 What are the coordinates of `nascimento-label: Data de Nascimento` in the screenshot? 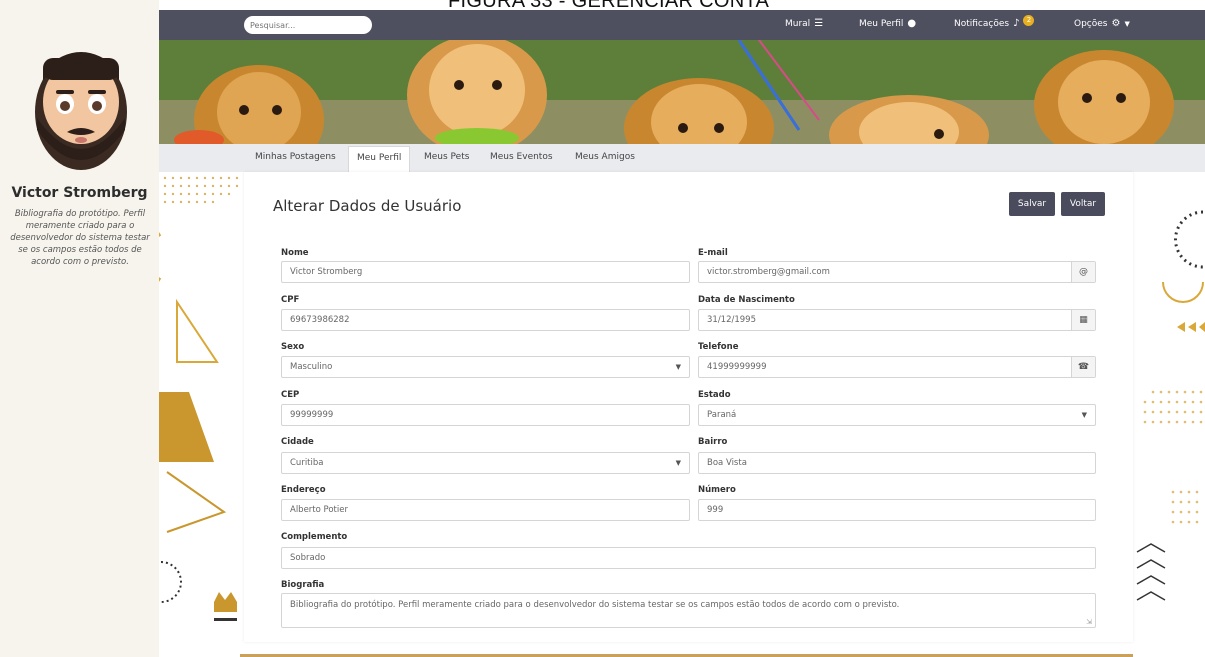 It's located at (746, 300).